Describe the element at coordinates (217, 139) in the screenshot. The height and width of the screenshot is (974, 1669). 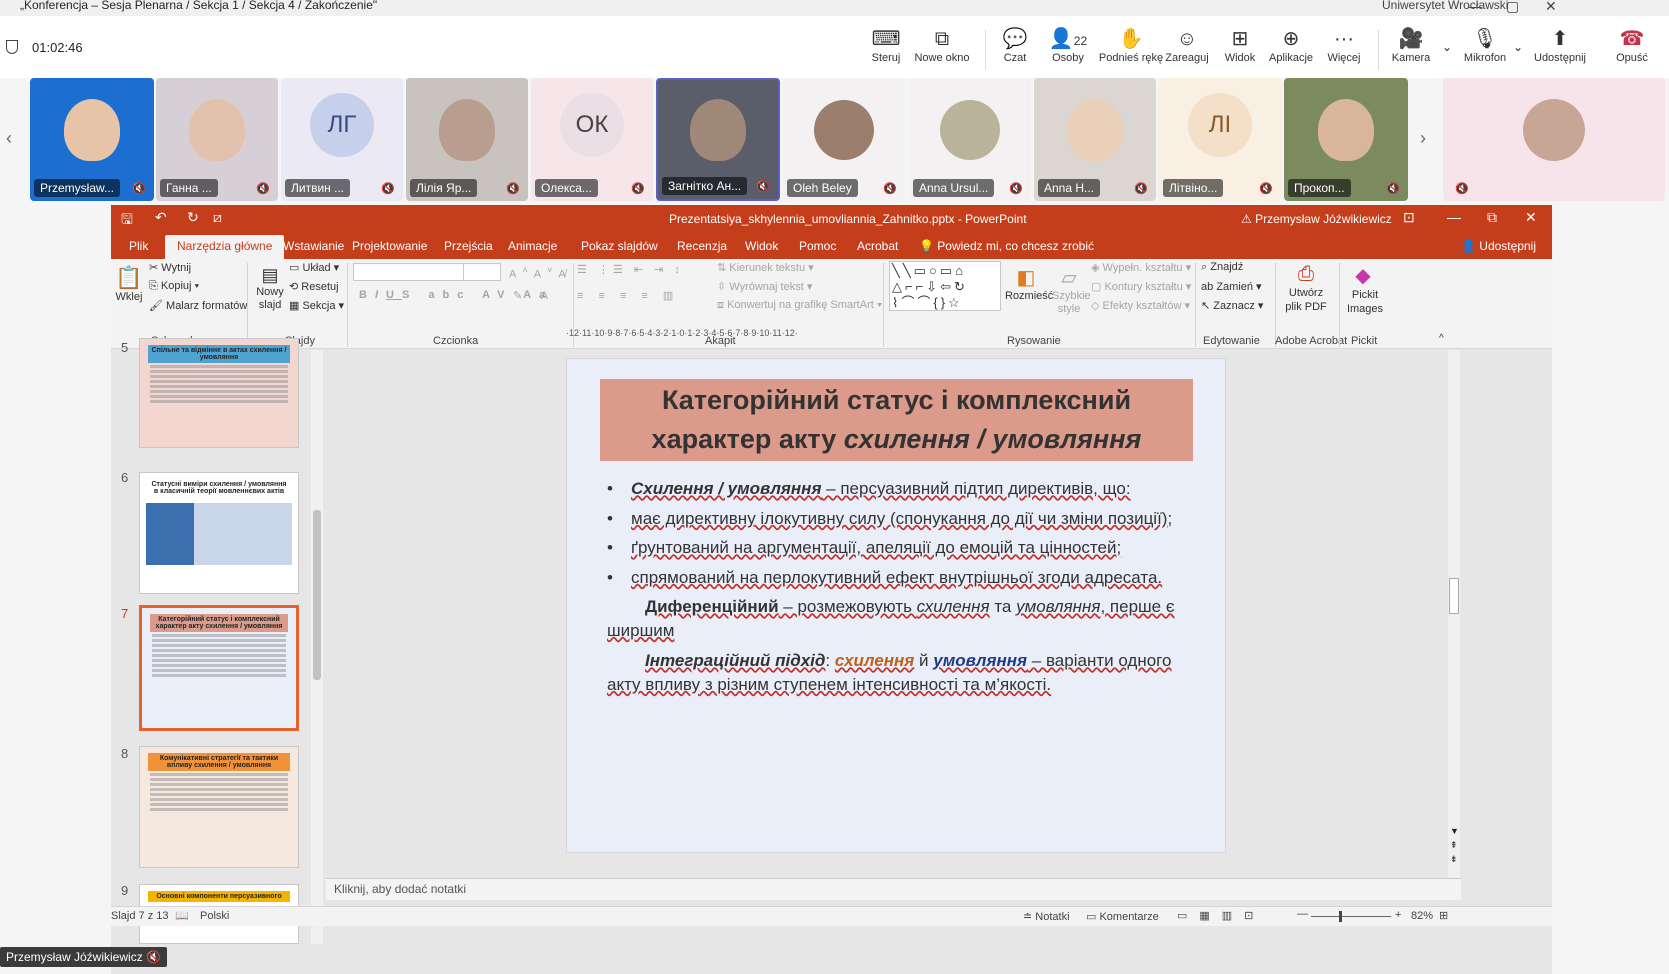
I see `participant-tile: Ганна ... 🔇` at that location.